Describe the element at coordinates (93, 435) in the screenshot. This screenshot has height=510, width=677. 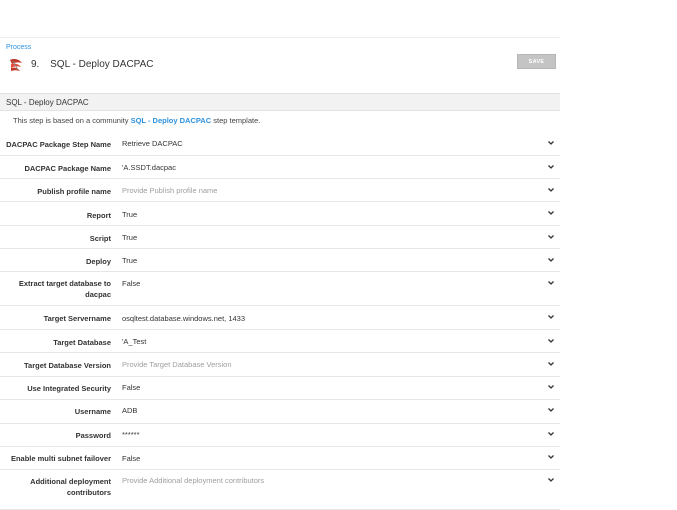
I see `parameter-label: Password` at that location.